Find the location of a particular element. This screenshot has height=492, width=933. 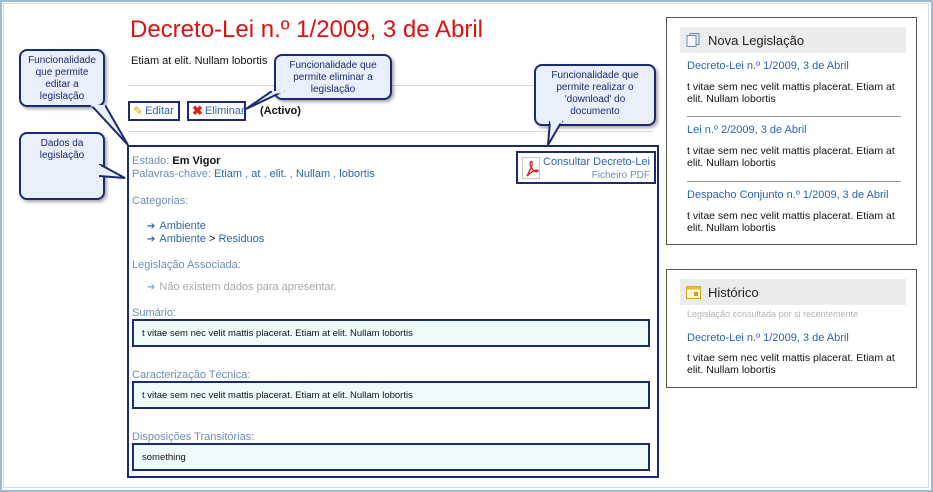

estado-row: Estado: Em Vigor is located at coordinates (176, 161).